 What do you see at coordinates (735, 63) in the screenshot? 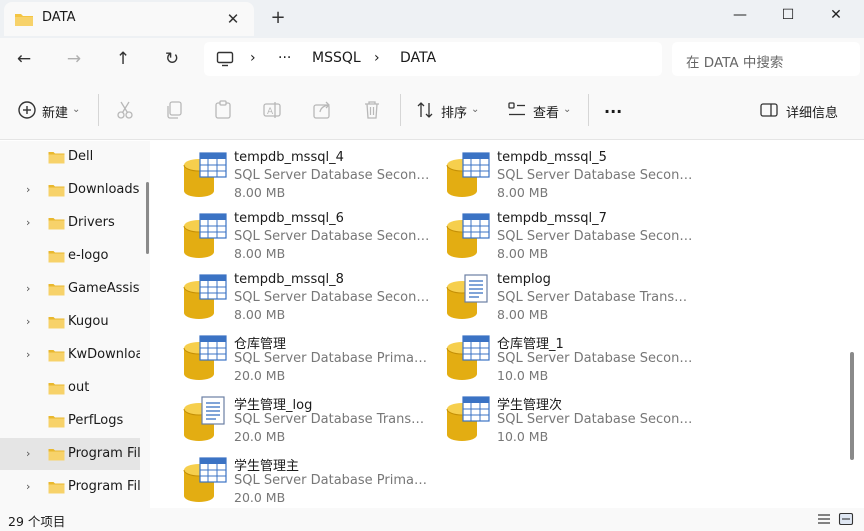
I see `search-placeholder: 在 DATA 中搜索` at bounding box center [735, 63].